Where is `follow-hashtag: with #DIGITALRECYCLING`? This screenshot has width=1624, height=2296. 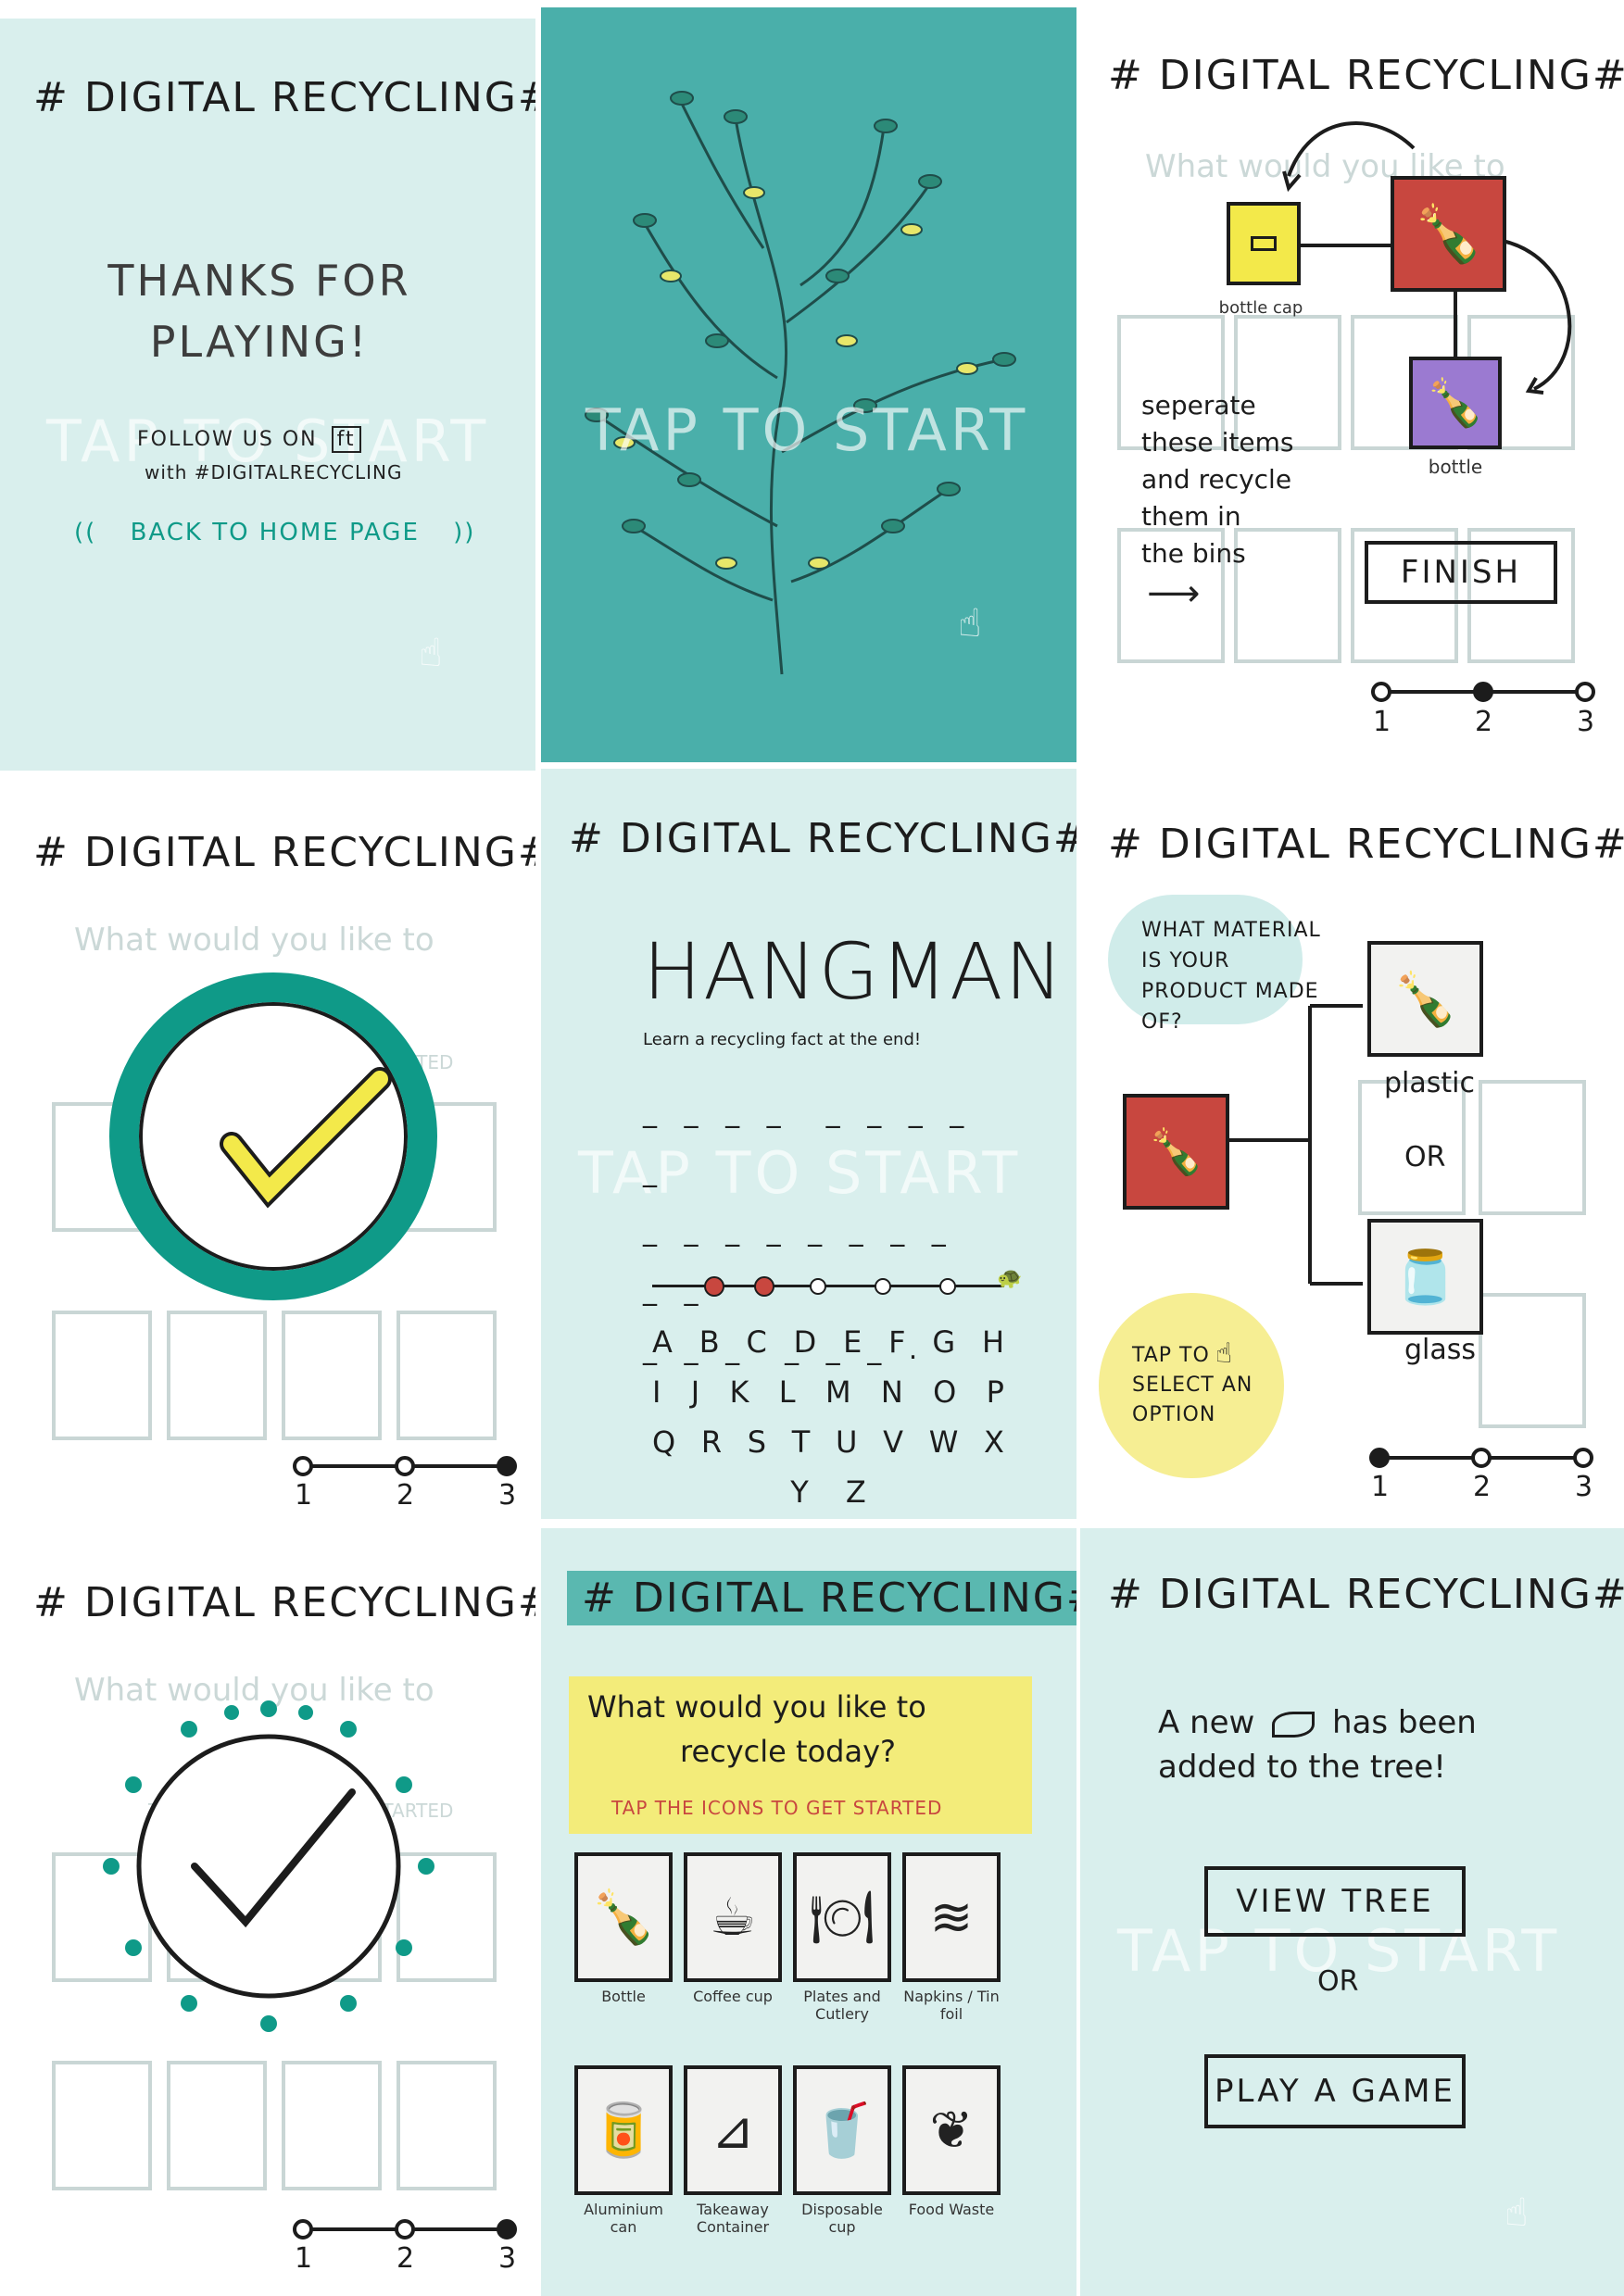
follow-hashtag: with #DIGITALRECYCLING is located at coordinates (274, 472).